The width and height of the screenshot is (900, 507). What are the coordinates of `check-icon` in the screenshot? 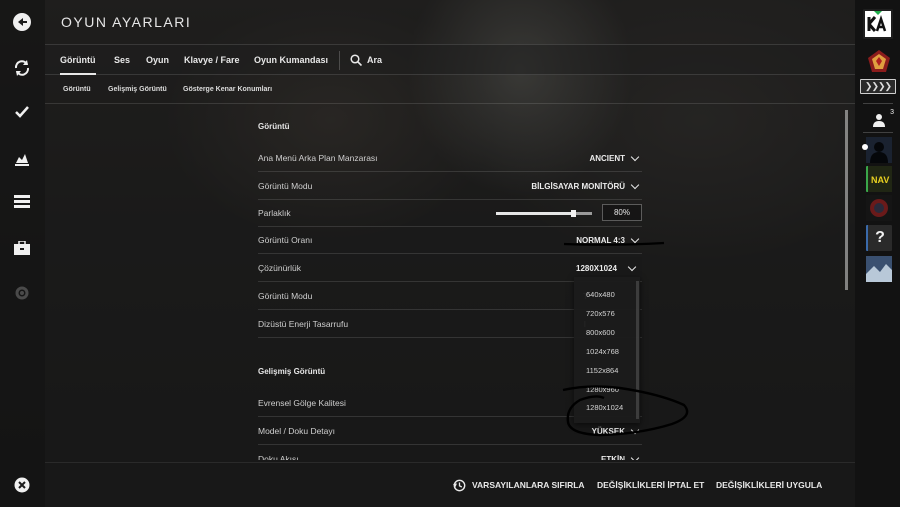 It's located at (22, 112).